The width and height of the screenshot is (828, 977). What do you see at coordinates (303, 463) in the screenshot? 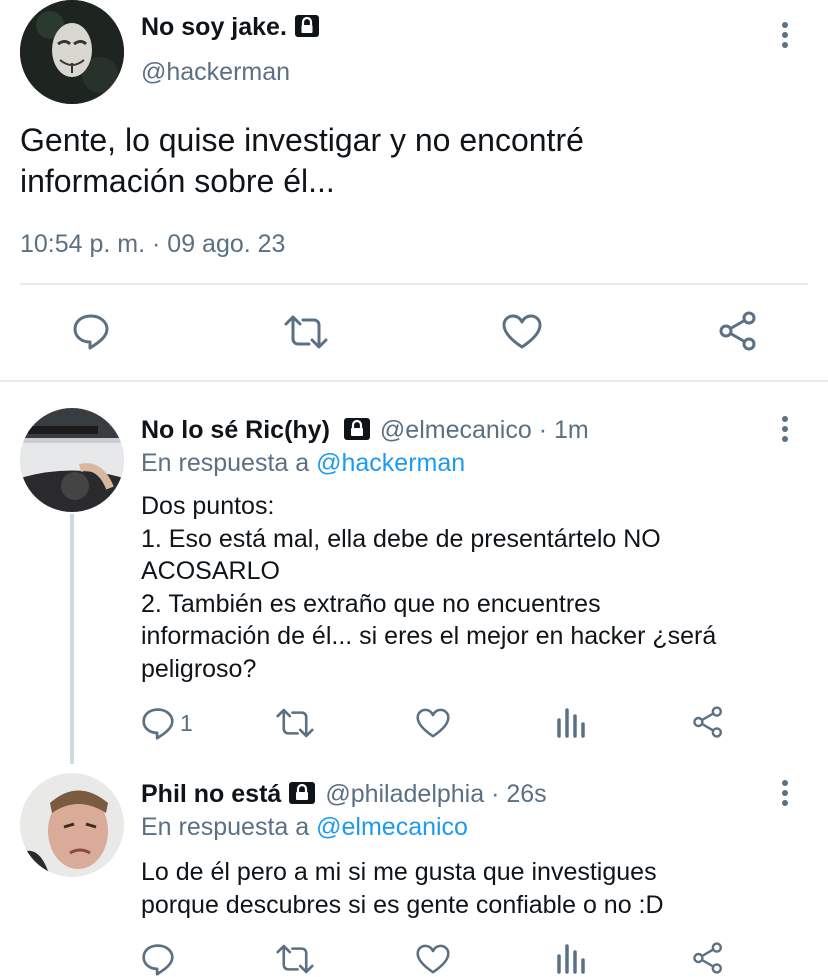
I see `reply1-replying-to: En respuesta a @hackerman` at bounding box center [303, 463].